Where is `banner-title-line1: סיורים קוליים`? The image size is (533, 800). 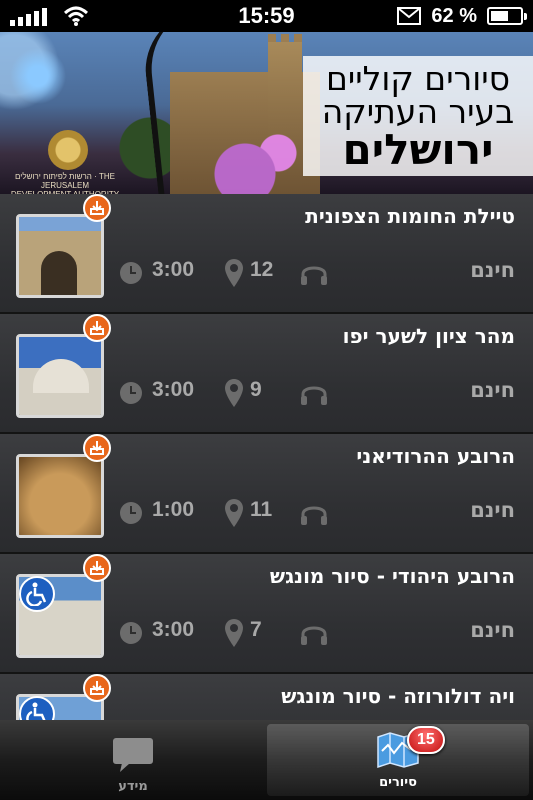 banner-title-line1: סיורים קוליים is located at coordinates (418, 78).